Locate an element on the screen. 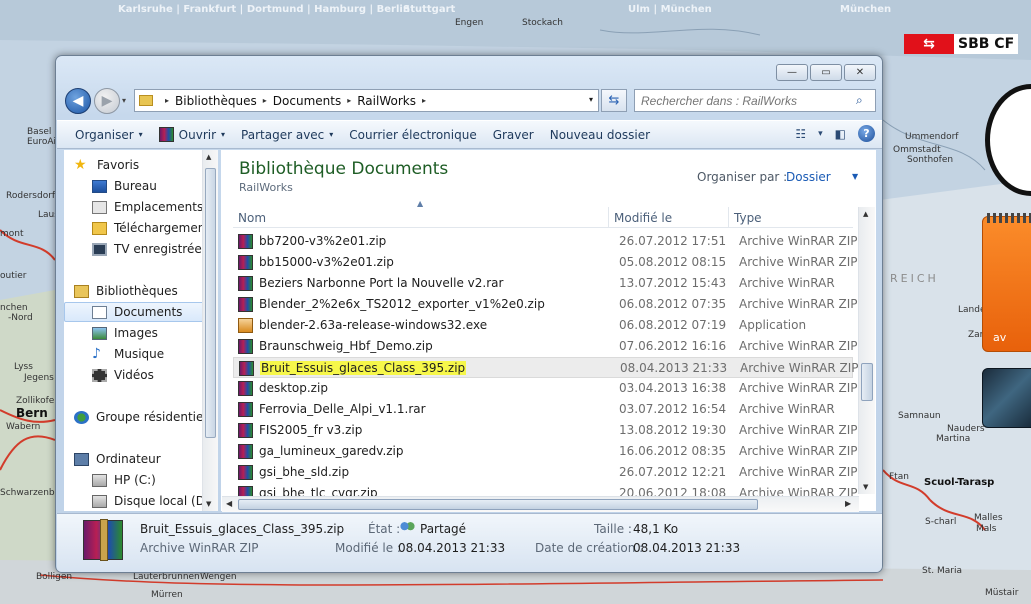 The width and height of the screenshot is (1031, 604). nav-item-favorites: ★ Favoris is located at coordinates (141, 165).